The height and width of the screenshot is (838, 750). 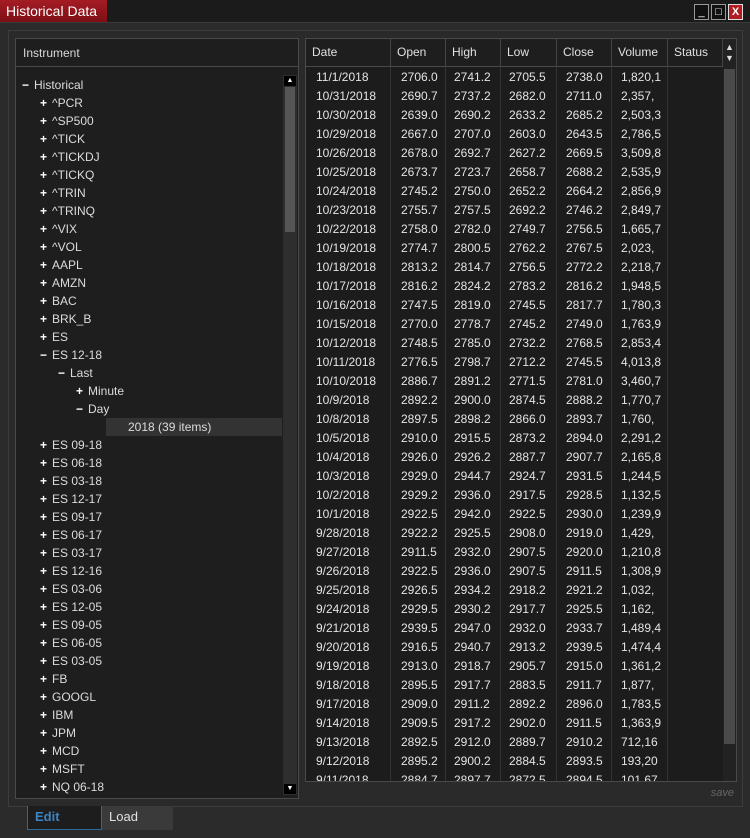 I want to click on minimize-button: _, so click(x=701, y=12).